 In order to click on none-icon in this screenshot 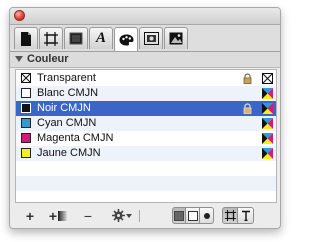, I will do `click(267, 78)`.